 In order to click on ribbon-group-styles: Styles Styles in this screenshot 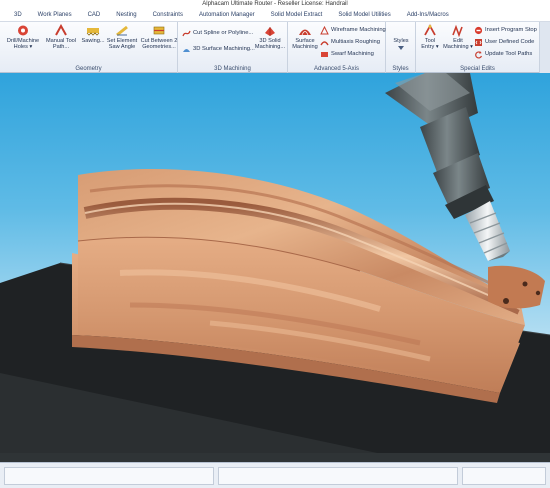, I will do `click(401, 47)`.